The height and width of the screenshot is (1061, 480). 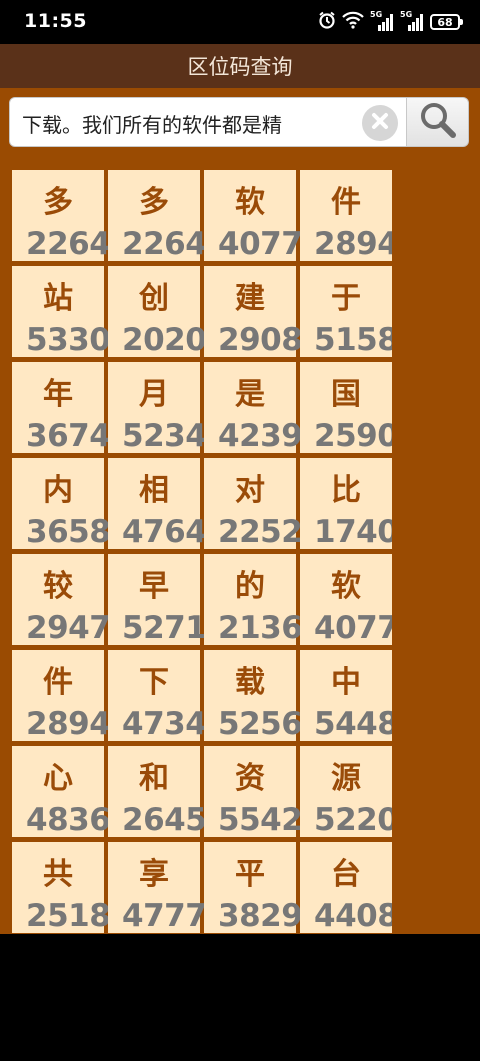 What do you see at coordinates (68, 340) in the screenshot?
I see `cell-code: 5330` at bounding box center [68, 340].